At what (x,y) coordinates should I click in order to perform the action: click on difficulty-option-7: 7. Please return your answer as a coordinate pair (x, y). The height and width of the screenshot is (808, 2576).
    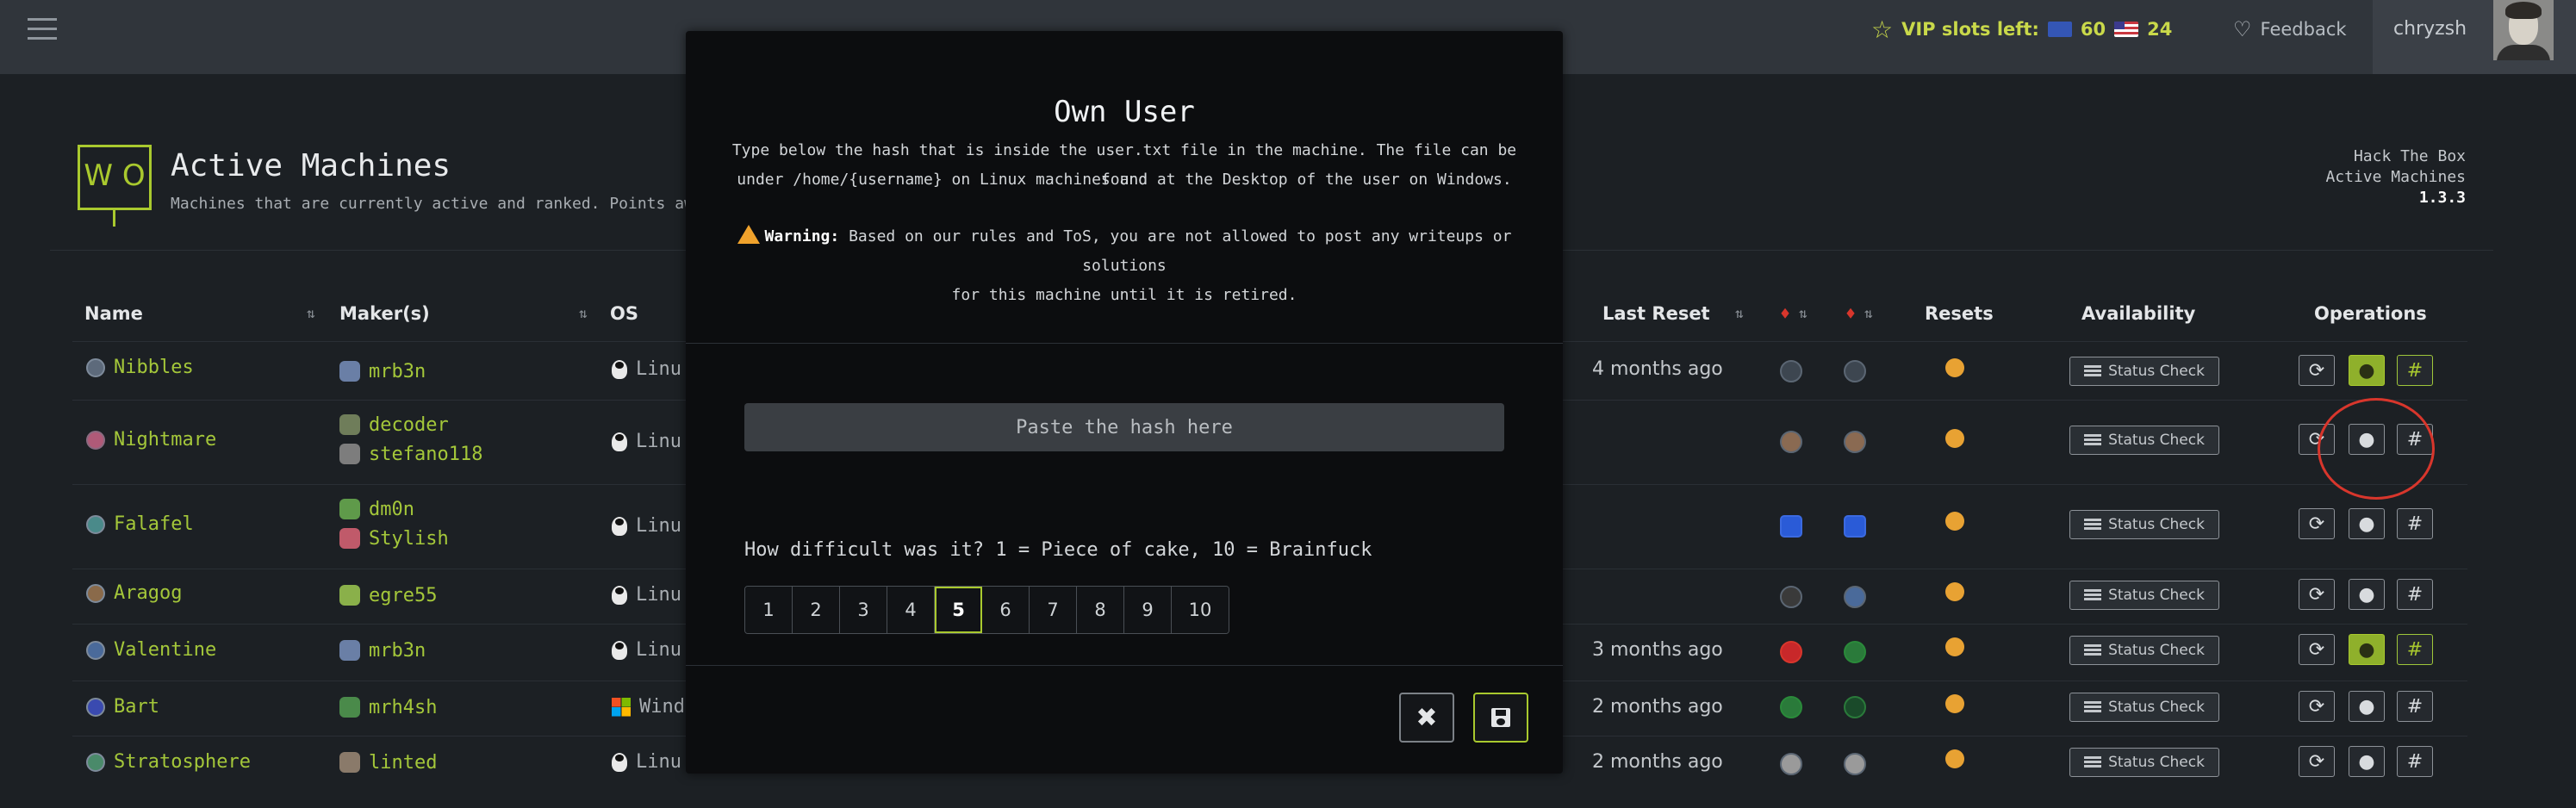
    Looking at the image, I should click on (1053, 610).